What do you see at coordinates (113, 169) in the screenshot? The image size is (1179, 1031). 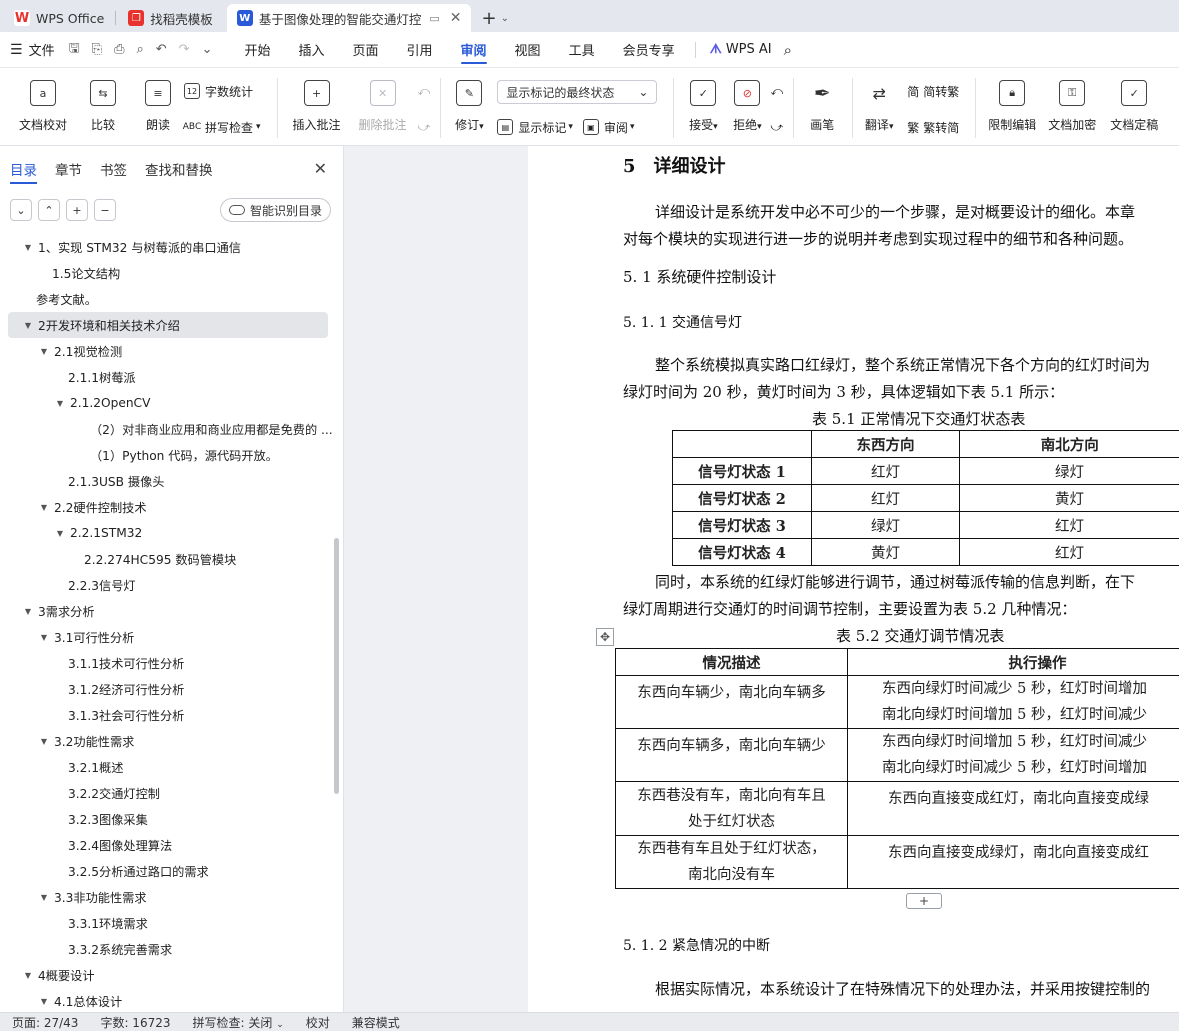 I see `nav-tab-bookmarks: 书签` at bounding box center [113, 169].